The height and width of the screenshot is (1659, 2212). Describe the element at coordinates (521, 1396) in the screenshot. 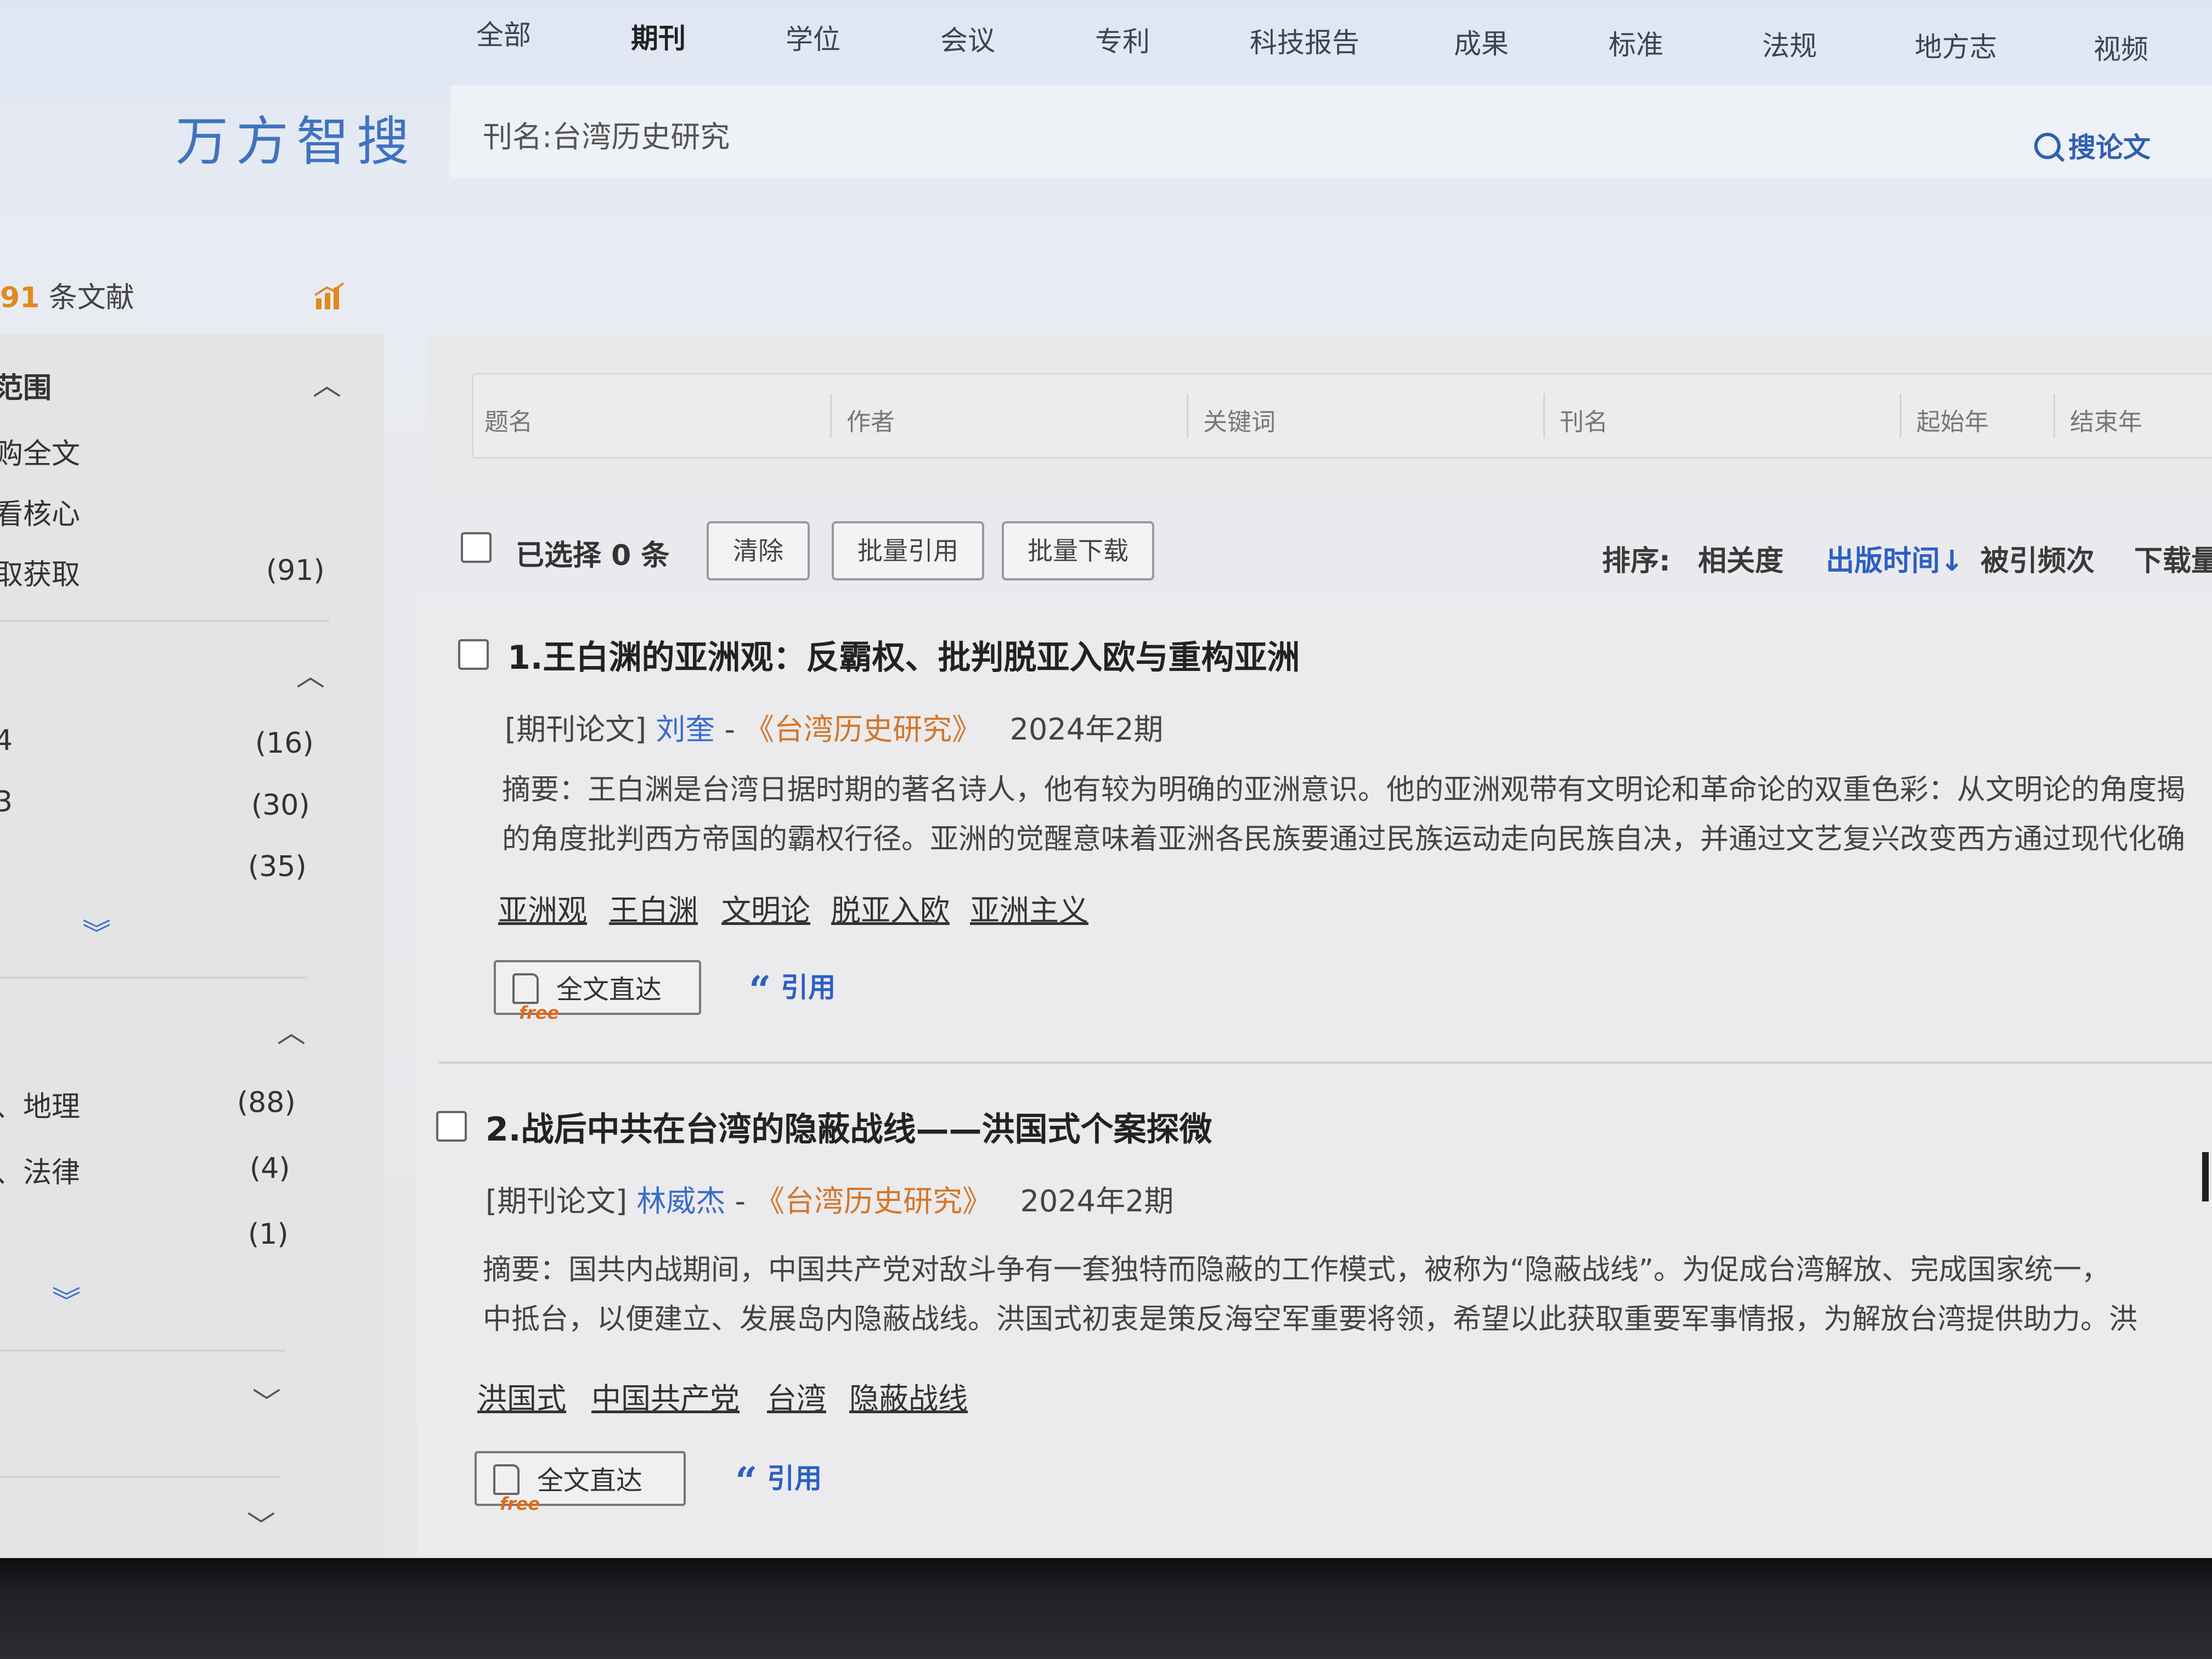

I see `keyword-link: 洪国式` at that location.